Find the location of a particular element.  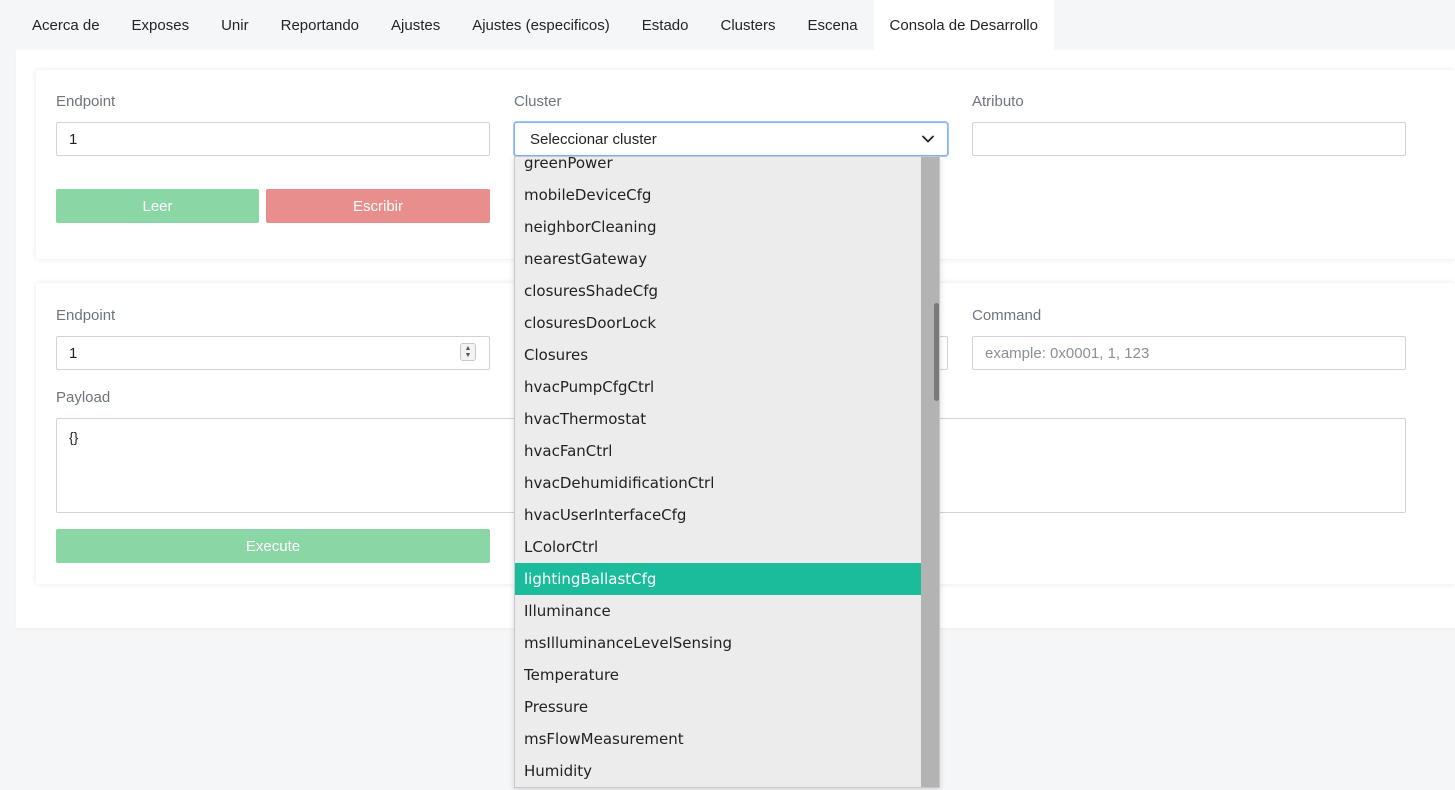

payload-label: Payload is located at coordinates (83, 397).